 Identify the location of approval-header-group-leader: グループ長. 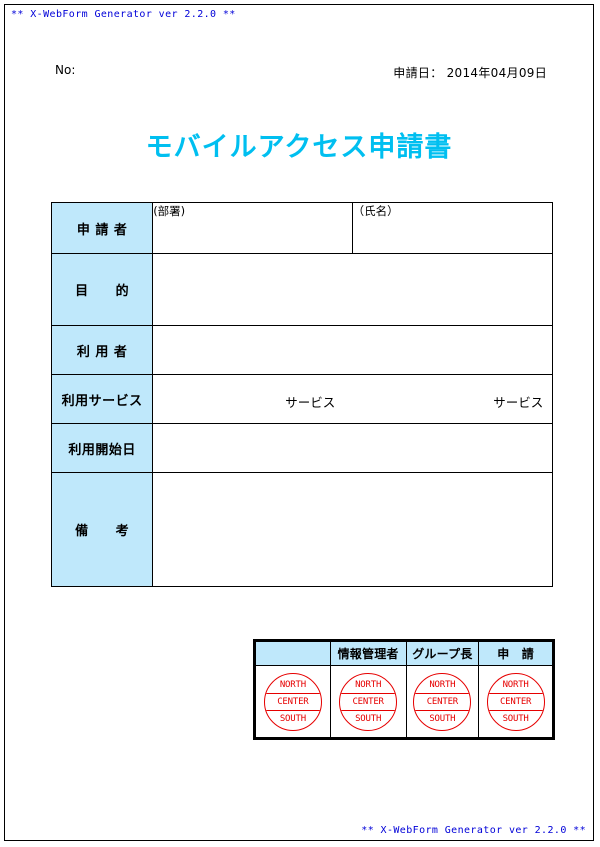
(442, 653).